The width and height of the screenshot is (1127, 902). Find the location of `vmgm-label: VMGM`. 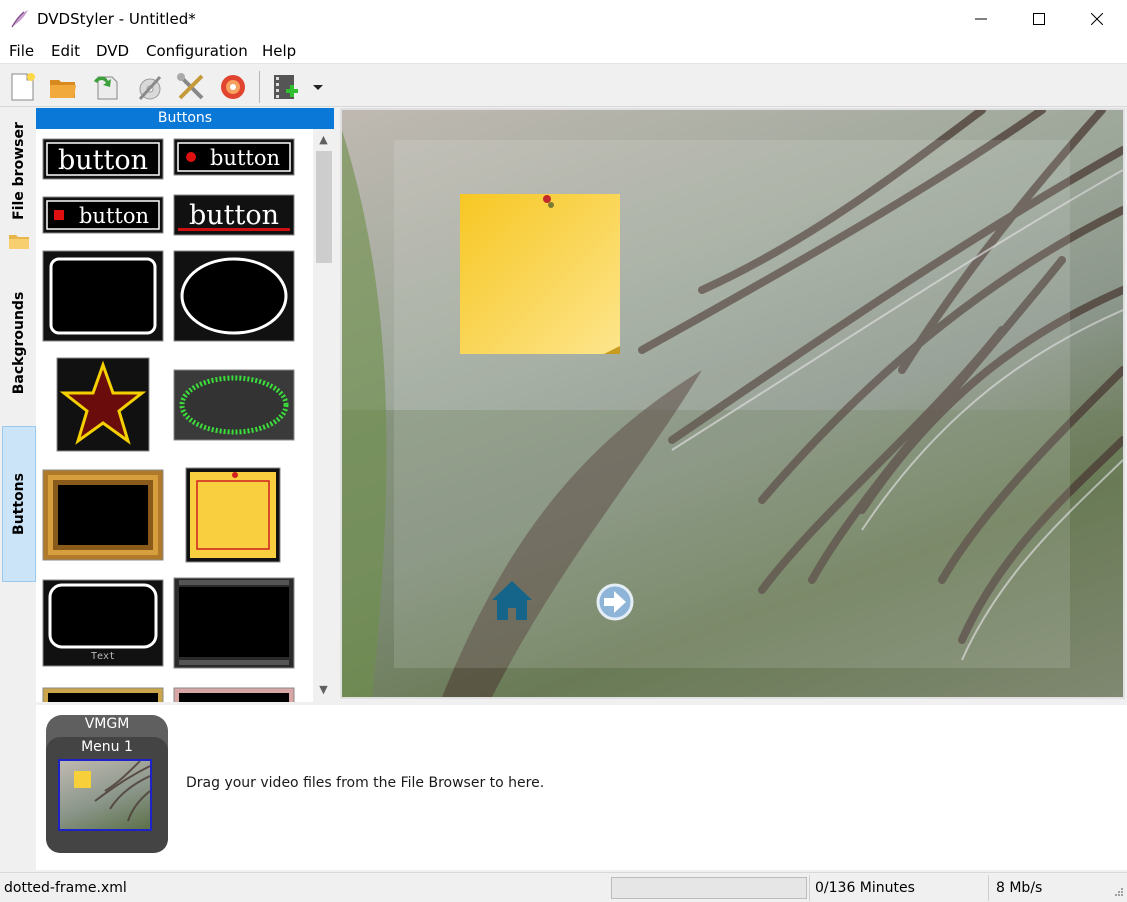

vmgm-label: VMGM is located at coordinates (107, 724).